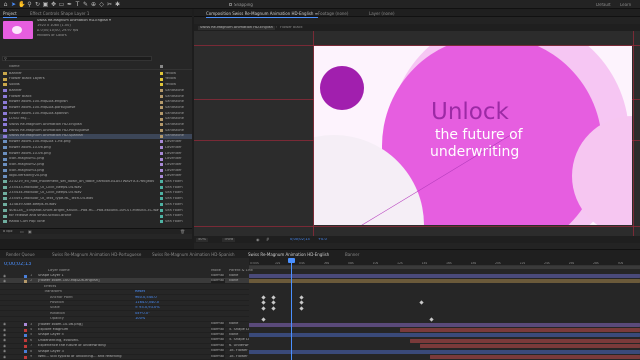 The width and height of the screenshot is (640, 360). I want to click on bit-depth-button: 8 bpc, so click(8, 232).